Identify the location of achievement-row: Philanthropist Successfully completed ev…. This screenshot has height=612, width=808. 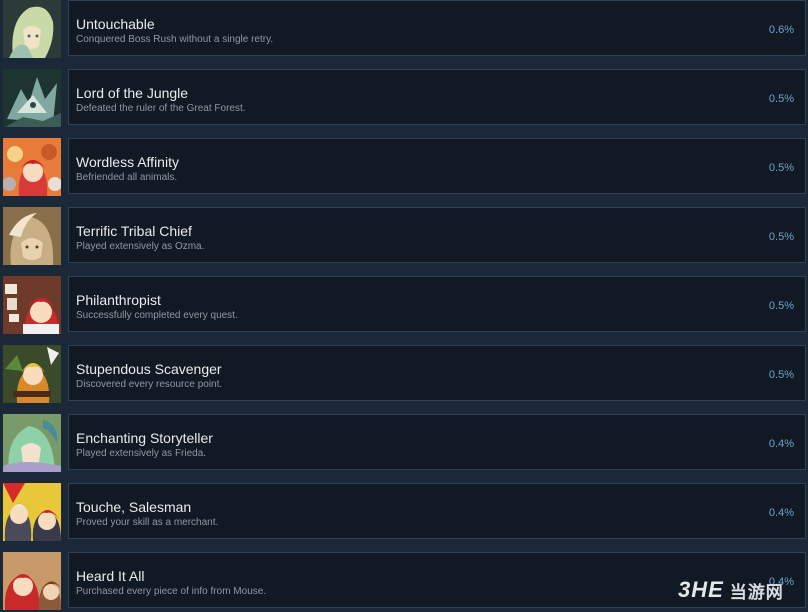
(404, 310).